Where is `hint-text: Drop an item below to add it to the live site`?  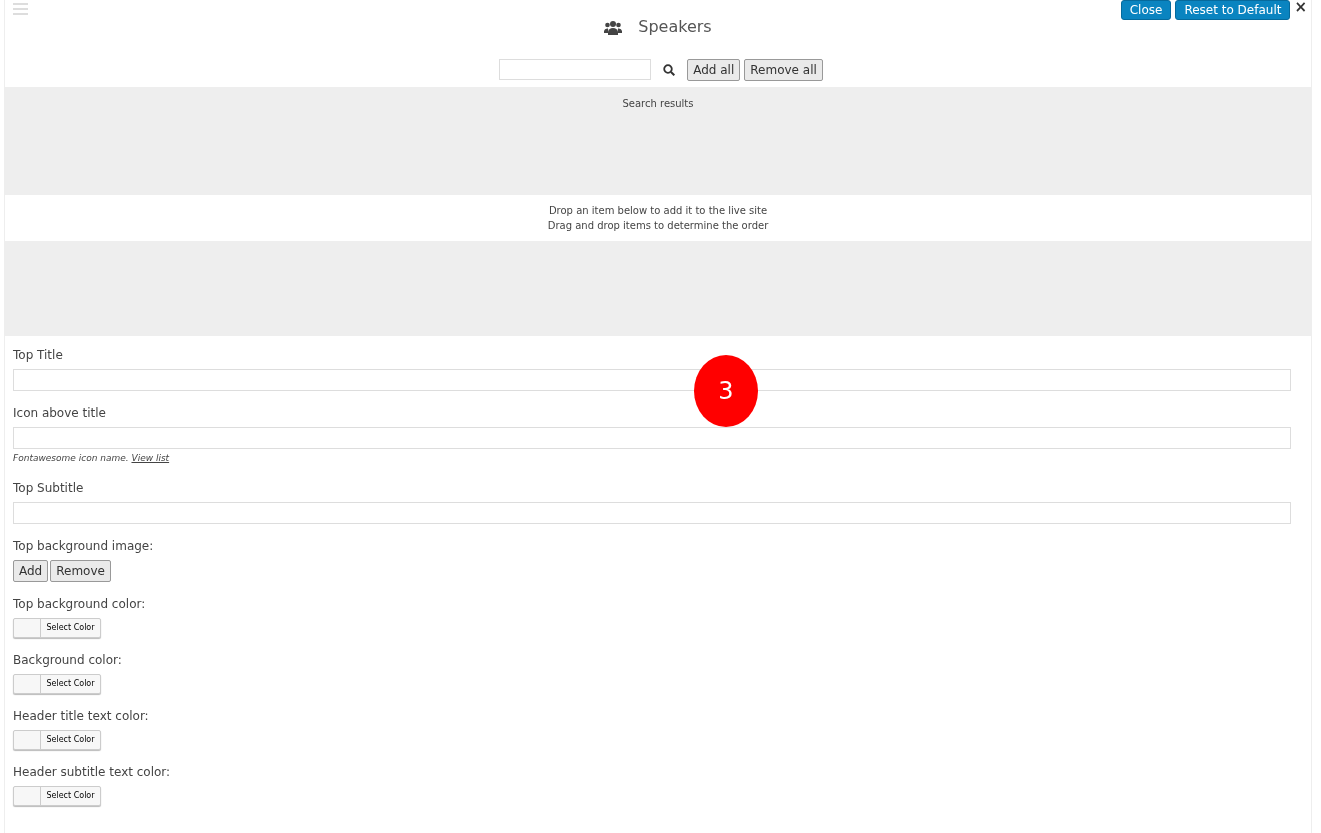
hint-text: Drop an item below to add it to the live site is located at coordinates (658, 211).